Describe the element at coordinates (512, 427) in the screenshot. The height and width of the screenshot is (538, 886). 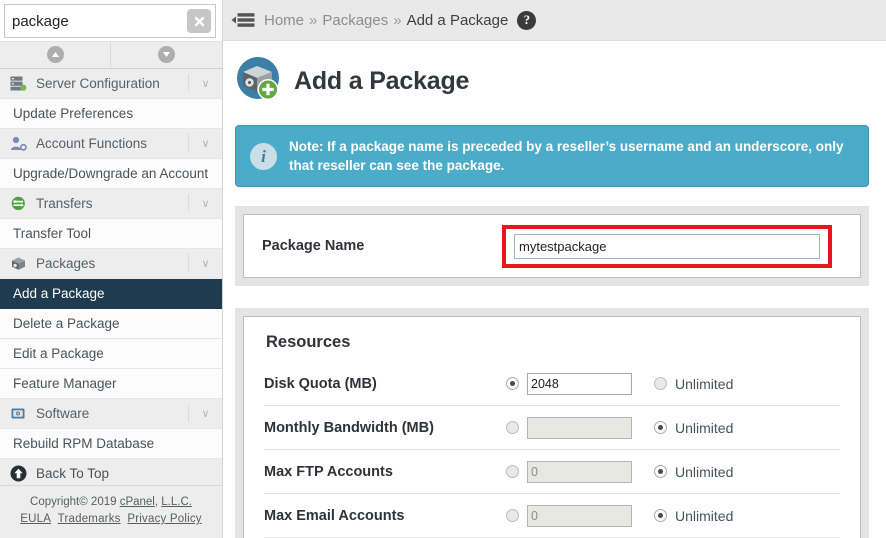
I see `monthly-bandwidth-value-radio` at that location.